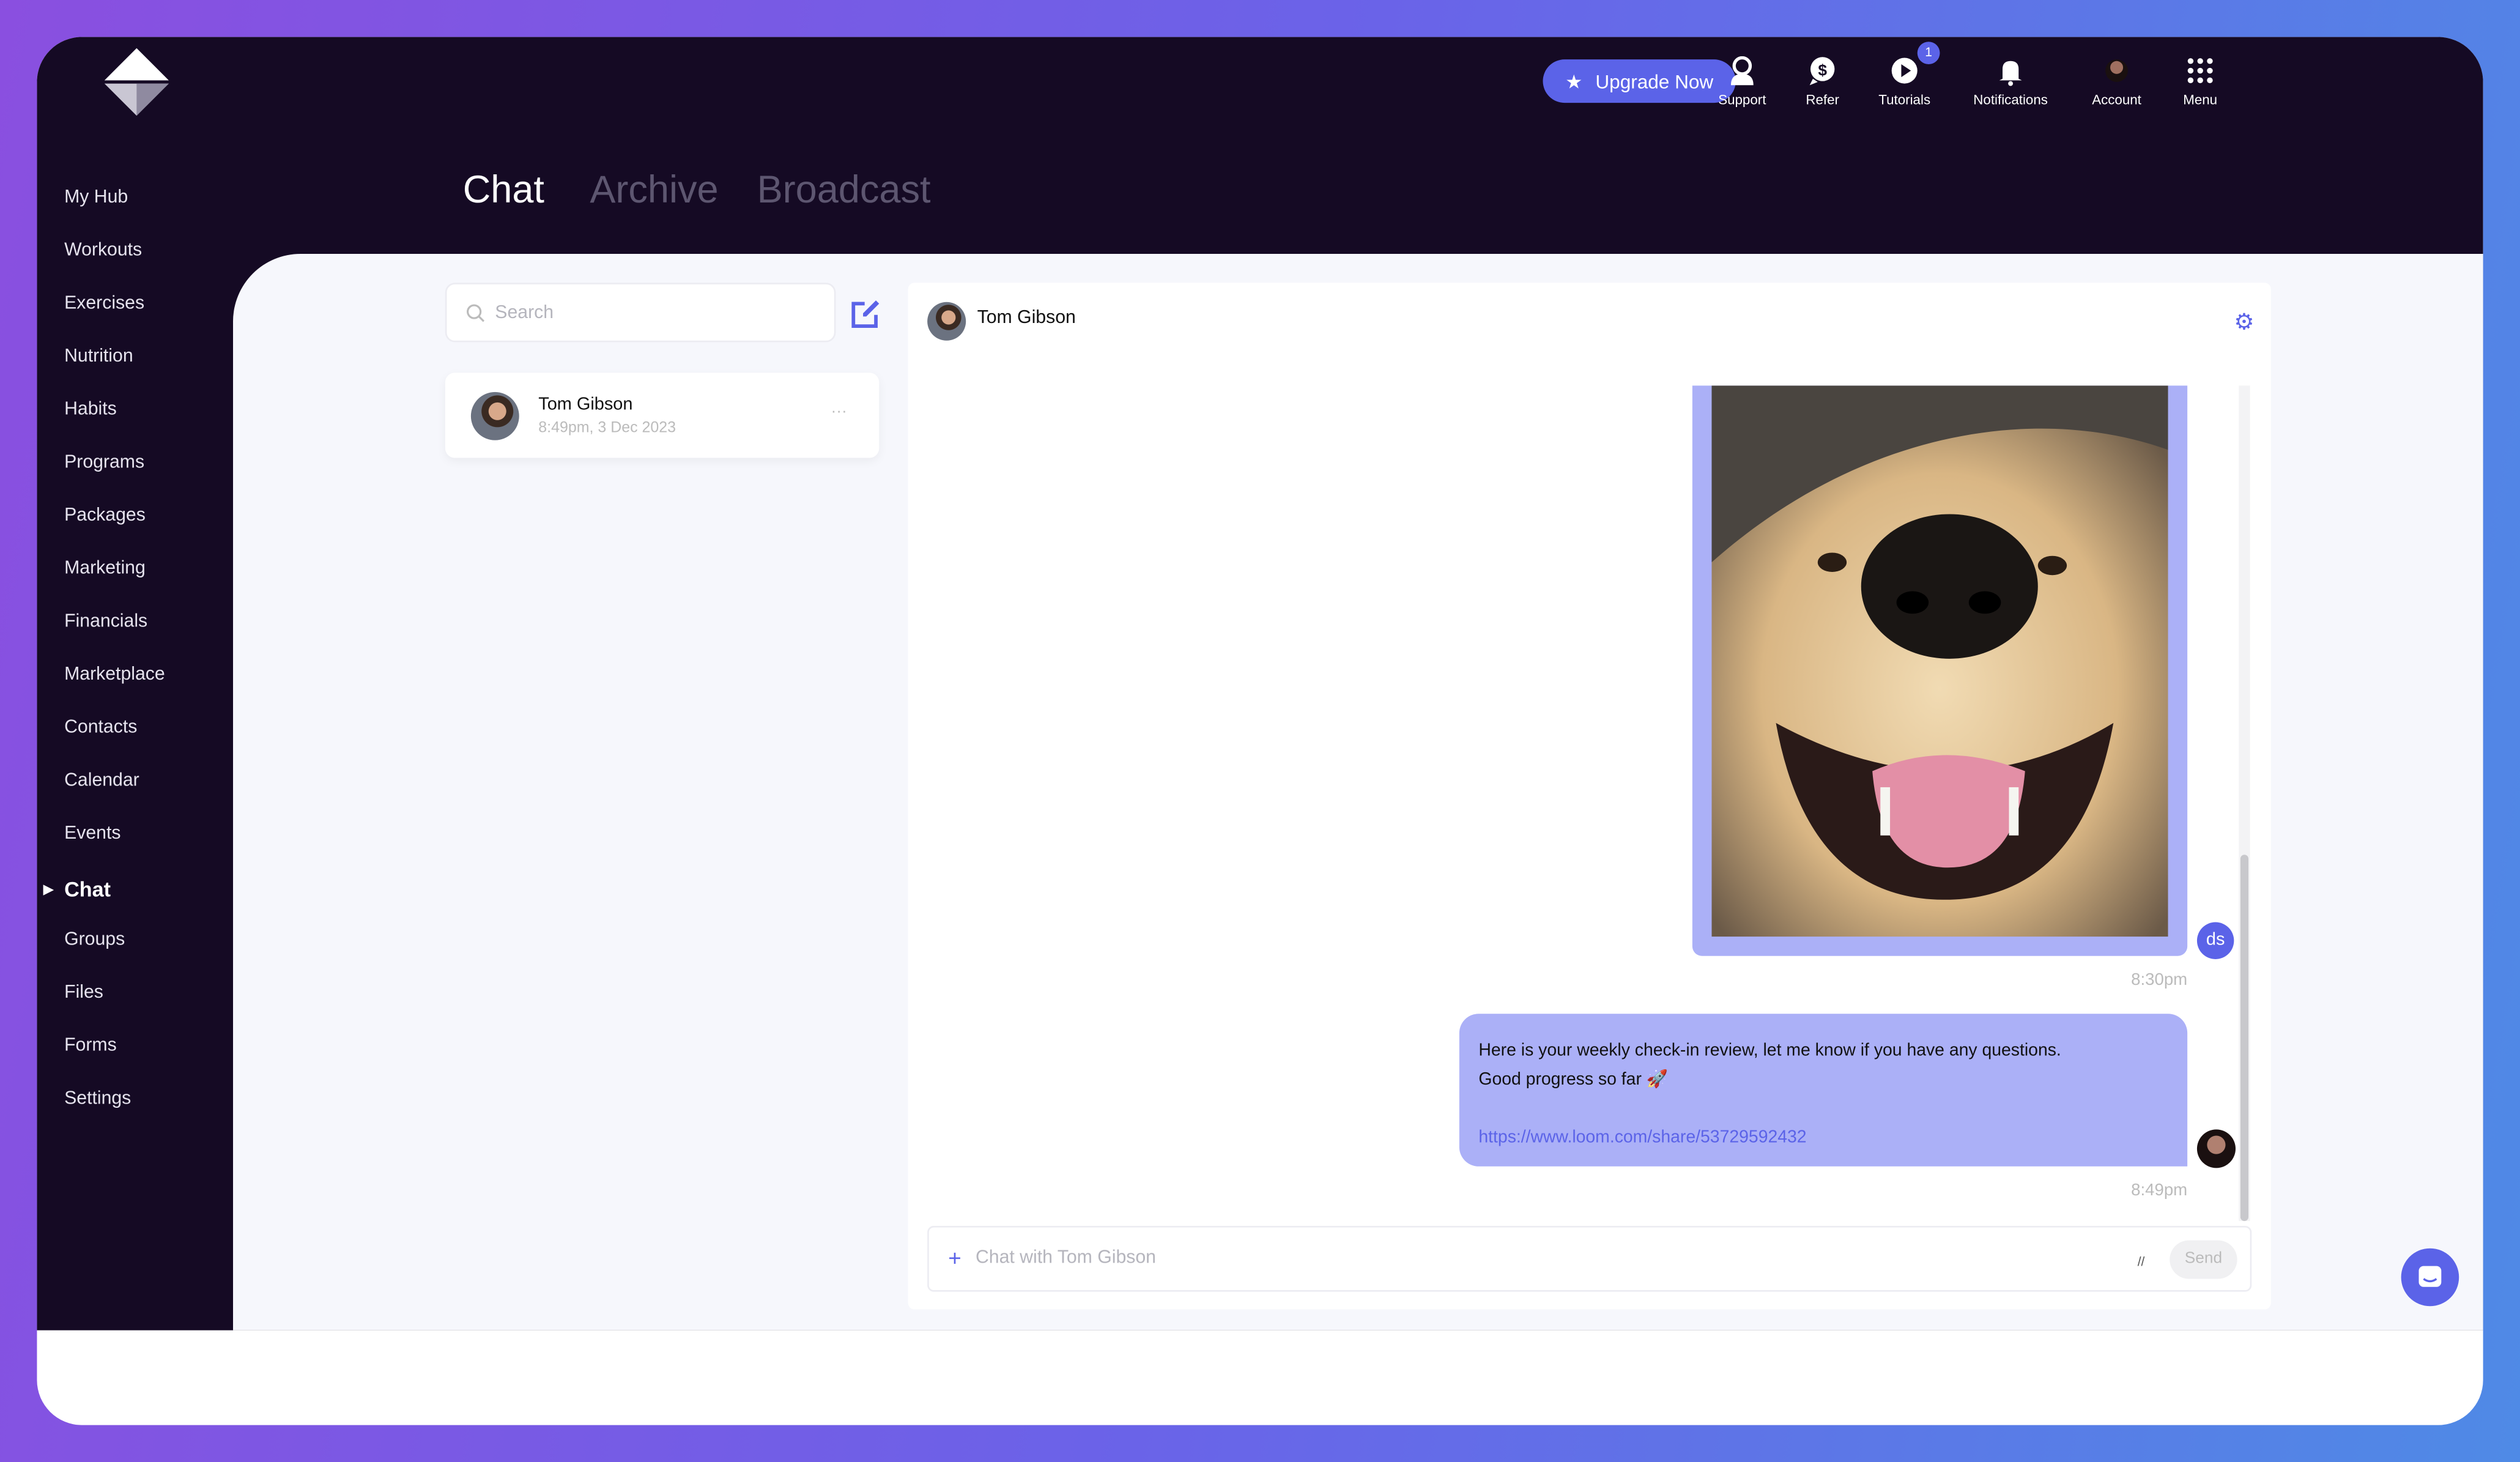 This screenshot has width=2520, height=1462. What do you see at coordinates (2116, 71) in the screenshot?
I see `account-avatar` at bounding box center [2116, 71].